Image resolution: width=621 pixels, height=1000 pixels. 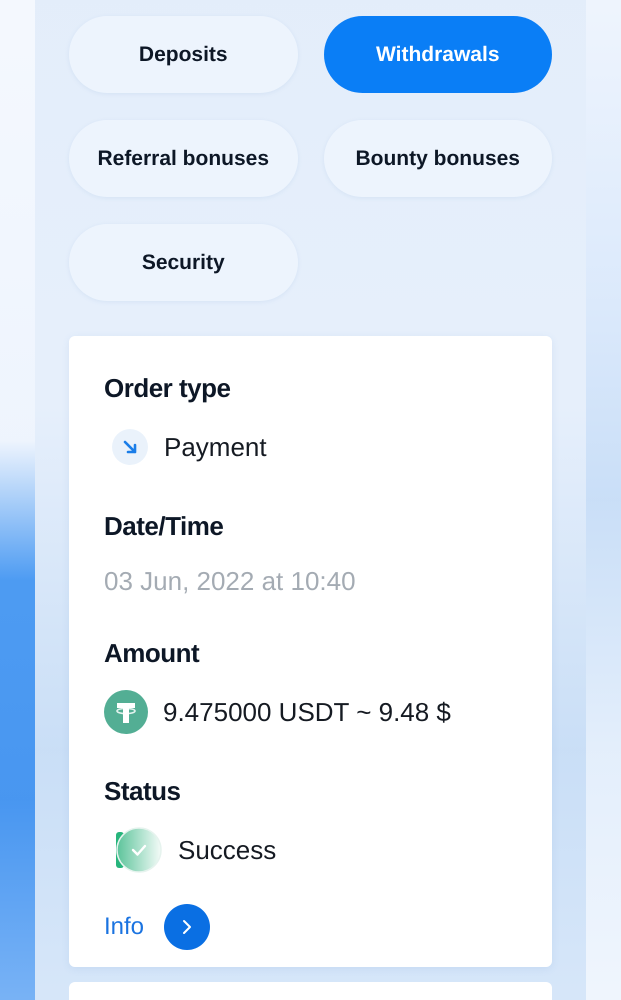 I want to click on status-label: Status, so click(x=142, y=791).